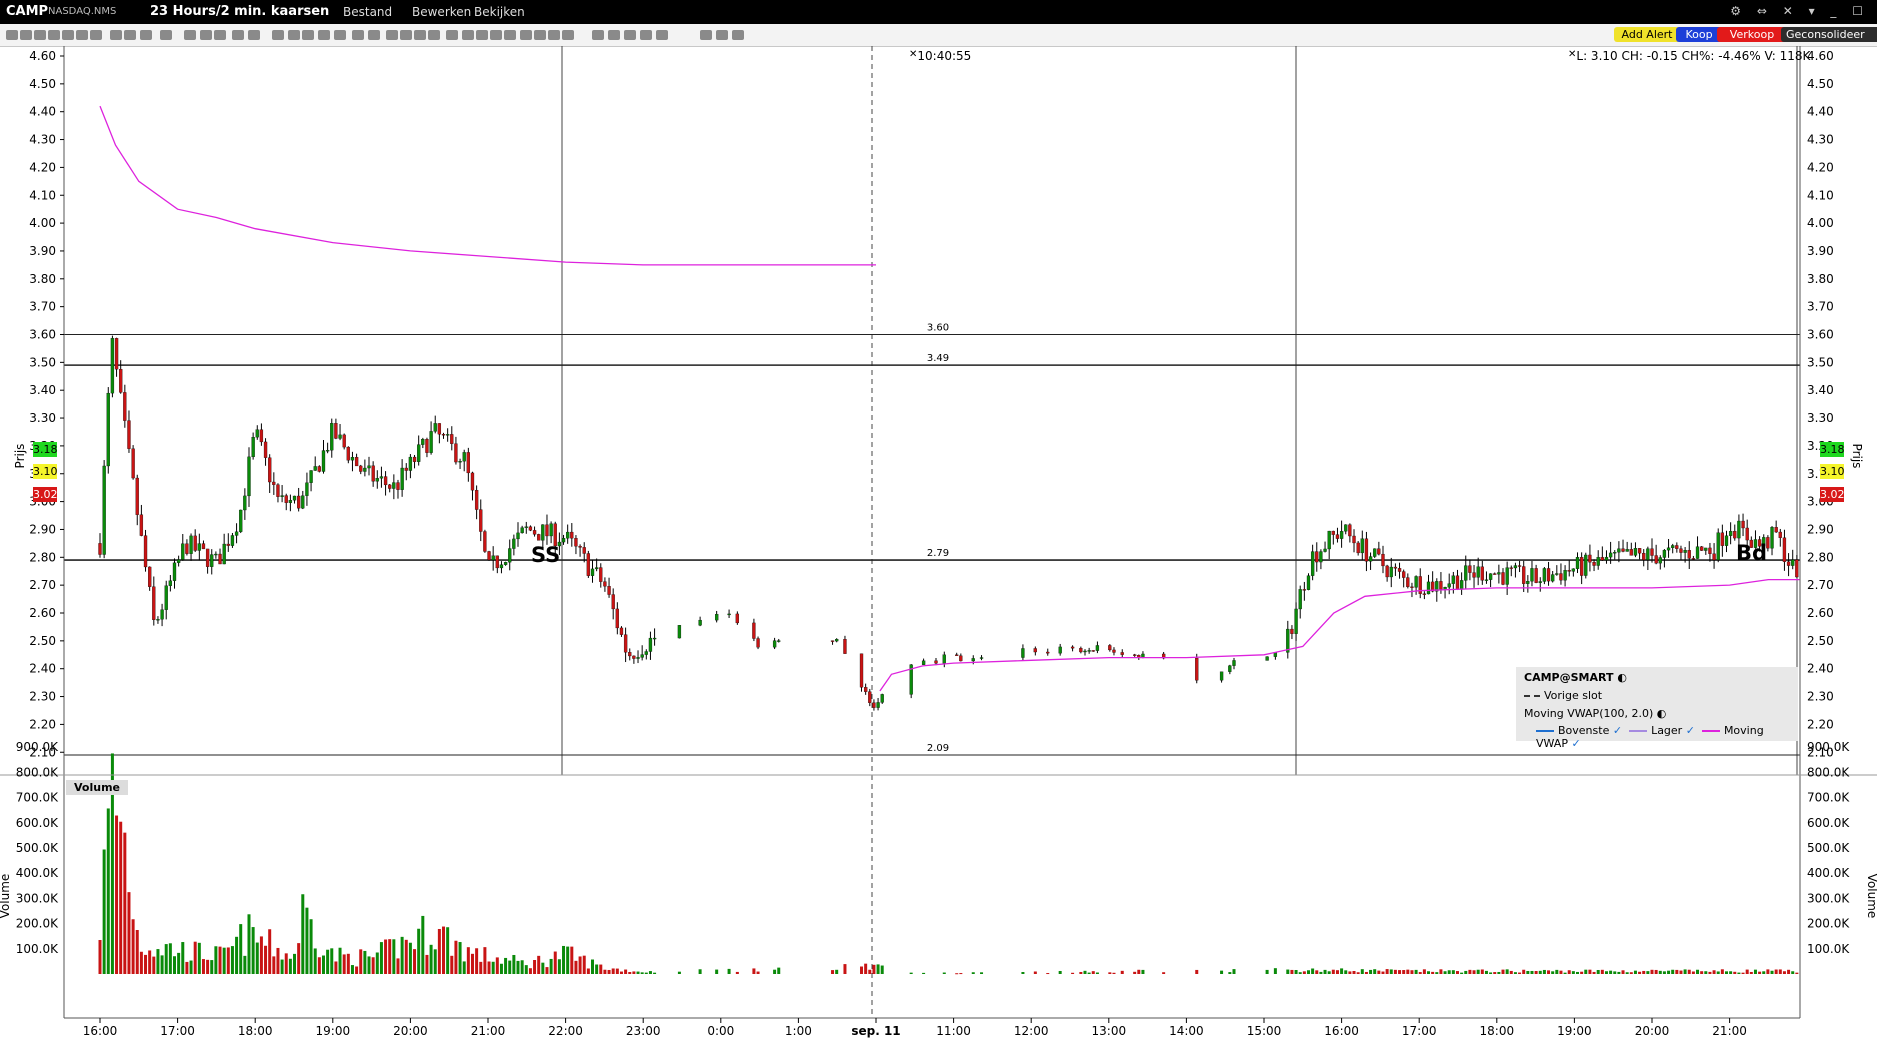 The height and width of the screenshot is (1043, 1877). Describe the element at coordinates (499, 12) in the screenshot. I see `menu-bekijken: Bekijken` at that location.